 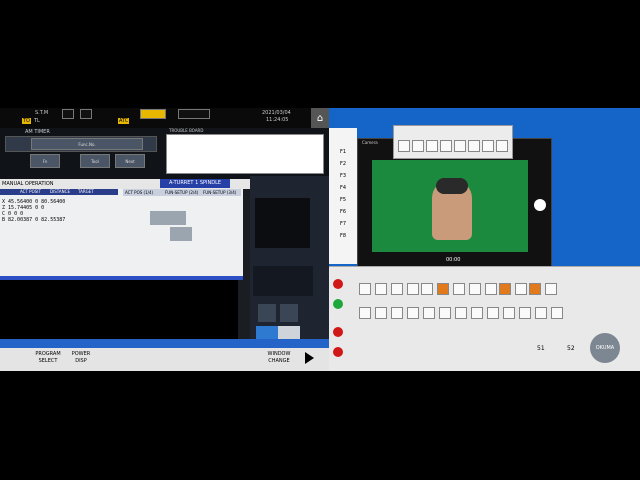 I want to click on camera-title: Camera, so click(x=370, y=142).